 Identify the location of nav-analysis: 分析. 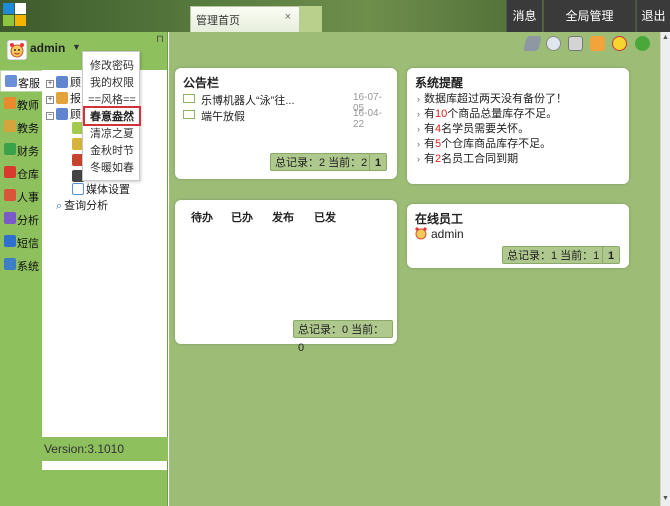
(22, 219).